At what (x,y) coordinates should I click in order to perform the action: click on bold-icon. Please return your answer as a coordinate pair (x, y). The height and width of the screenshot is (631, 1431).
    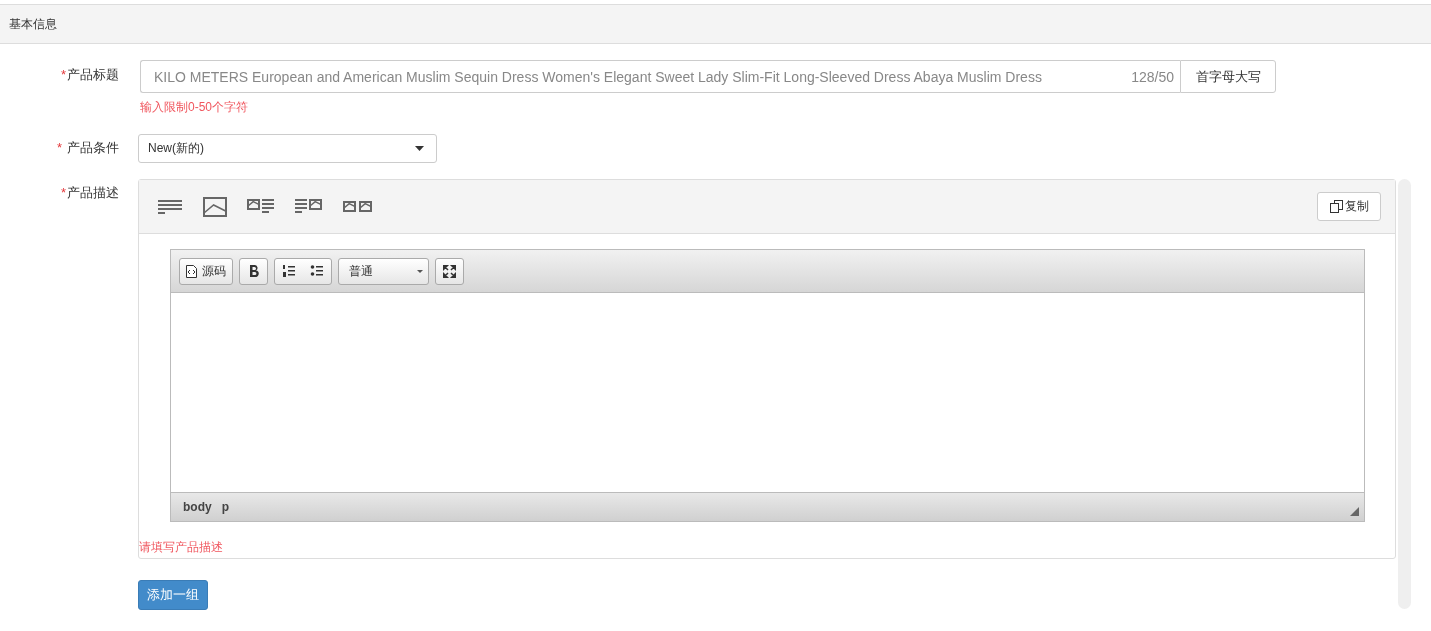
    Looking at the image, I should click on (253, 271).